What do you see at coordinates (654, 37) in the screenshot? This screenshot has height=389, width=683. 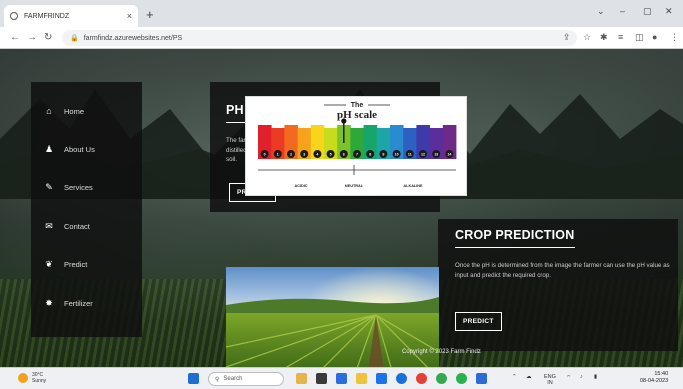 I see `profile-avatar-icon: ●` at bounding box center [654, 37].